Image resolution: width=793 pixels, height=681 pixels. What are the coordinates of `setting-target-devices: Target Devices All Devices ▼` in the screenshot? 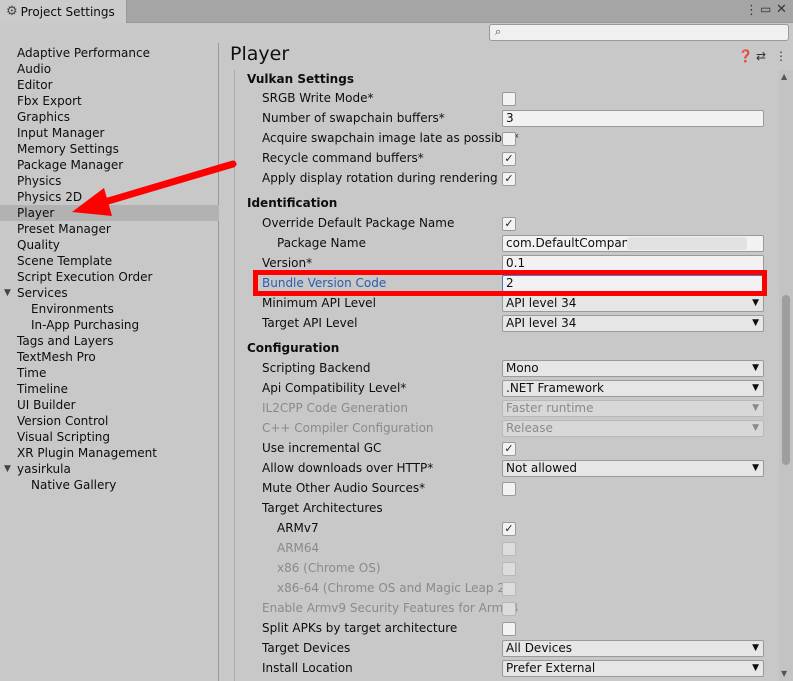 It's located at (504, 648).